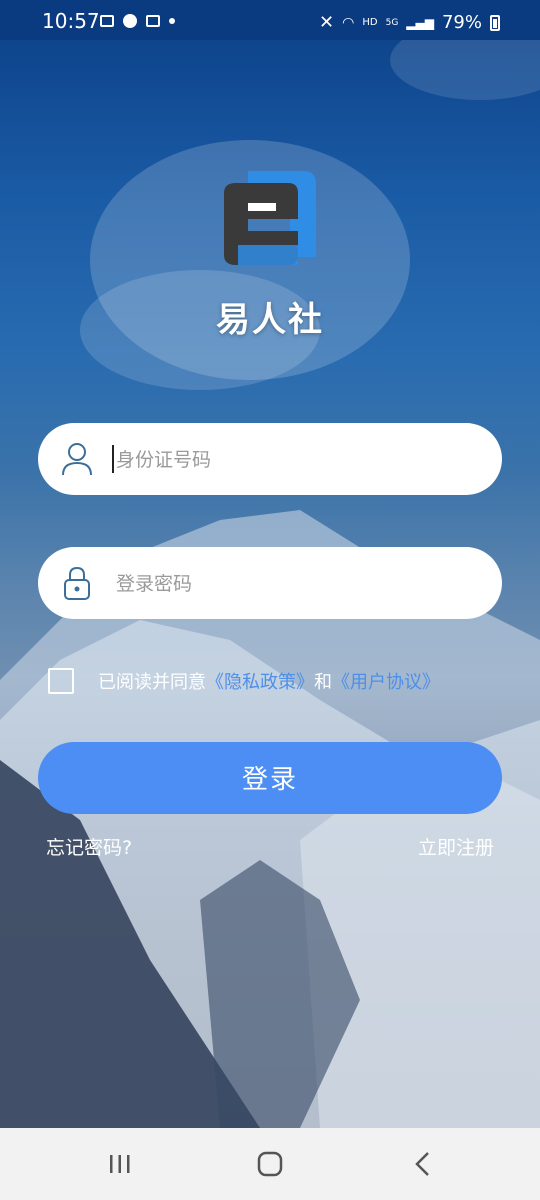 The height and width of the screenshot is (1200, 540). I want to click on password-input, so click(296, 584).